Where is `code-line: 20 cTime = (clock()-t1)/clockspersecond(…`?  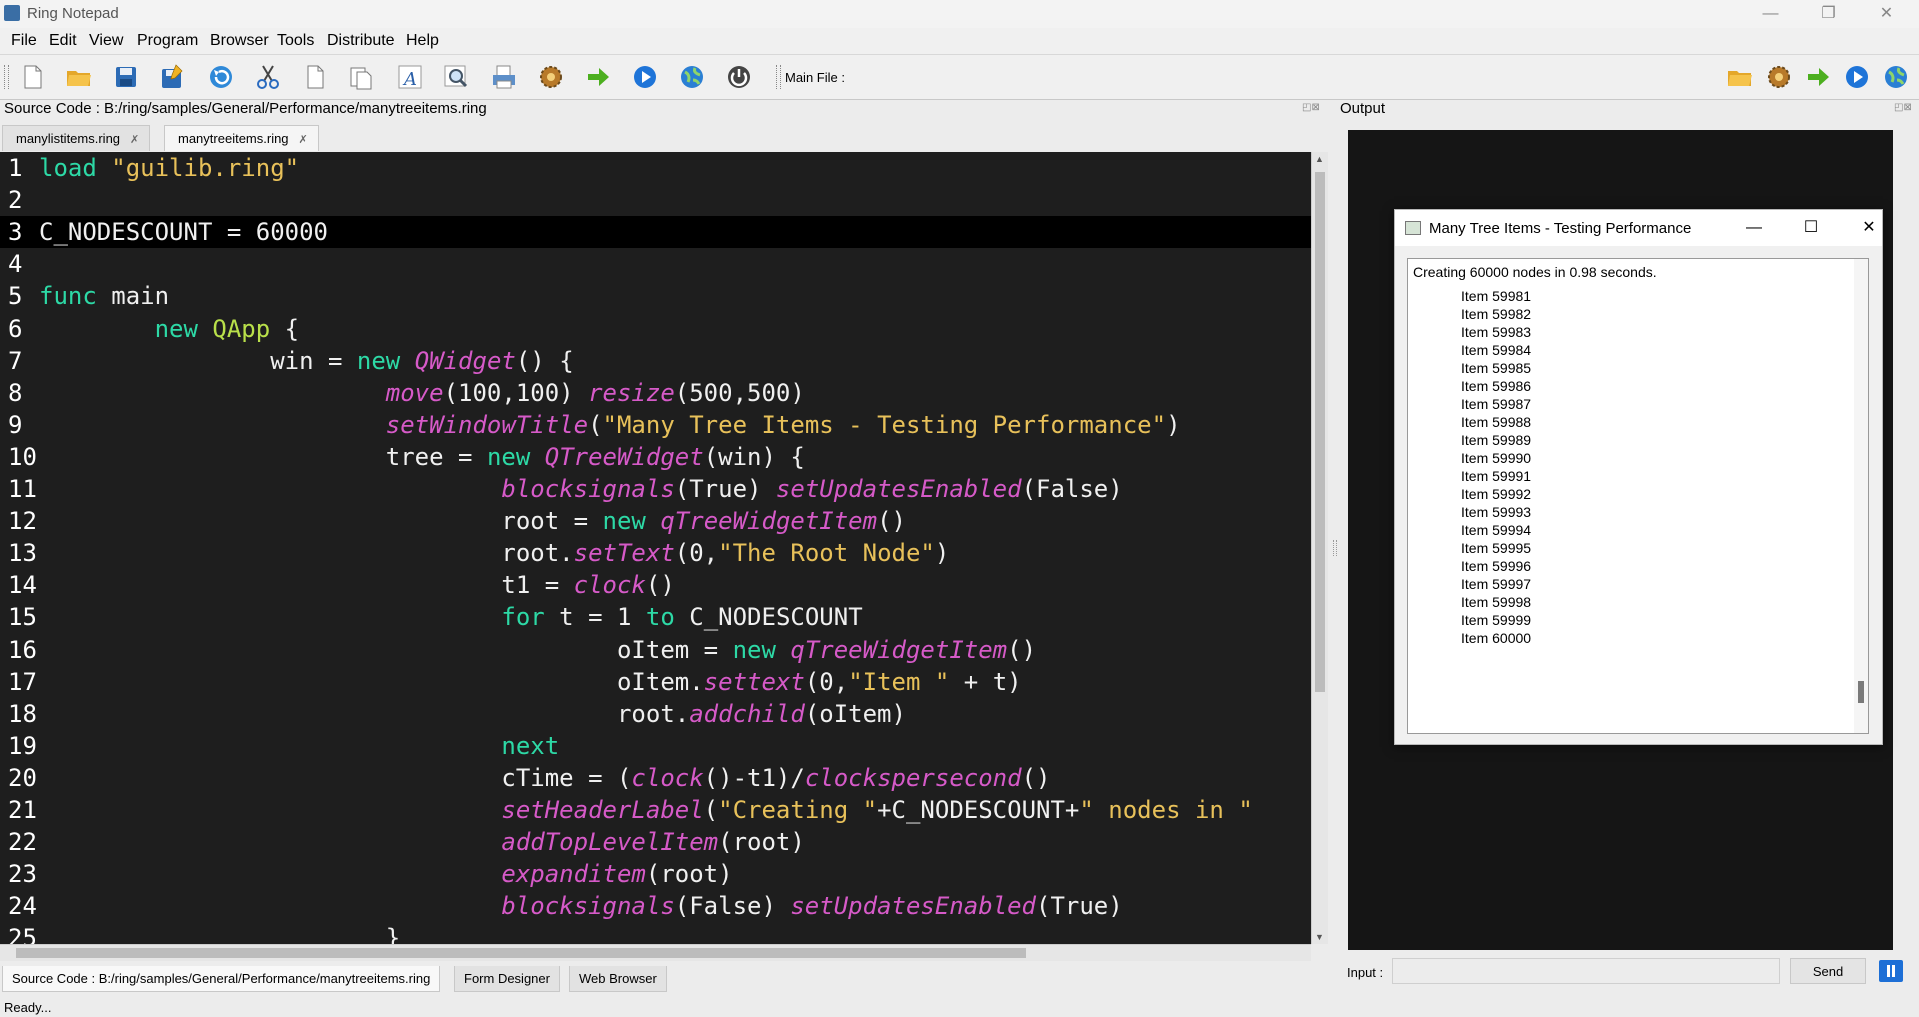
code-line: 20 cTime = (clock()-t1)/clockspersecond(… is located at coordinates (655, 778).